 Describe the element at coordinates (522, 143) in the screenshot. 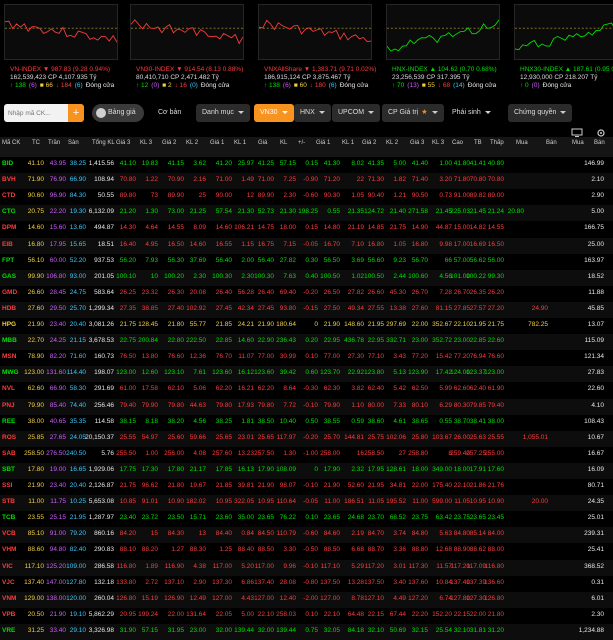

I see `header-buy: Mua` at that location.